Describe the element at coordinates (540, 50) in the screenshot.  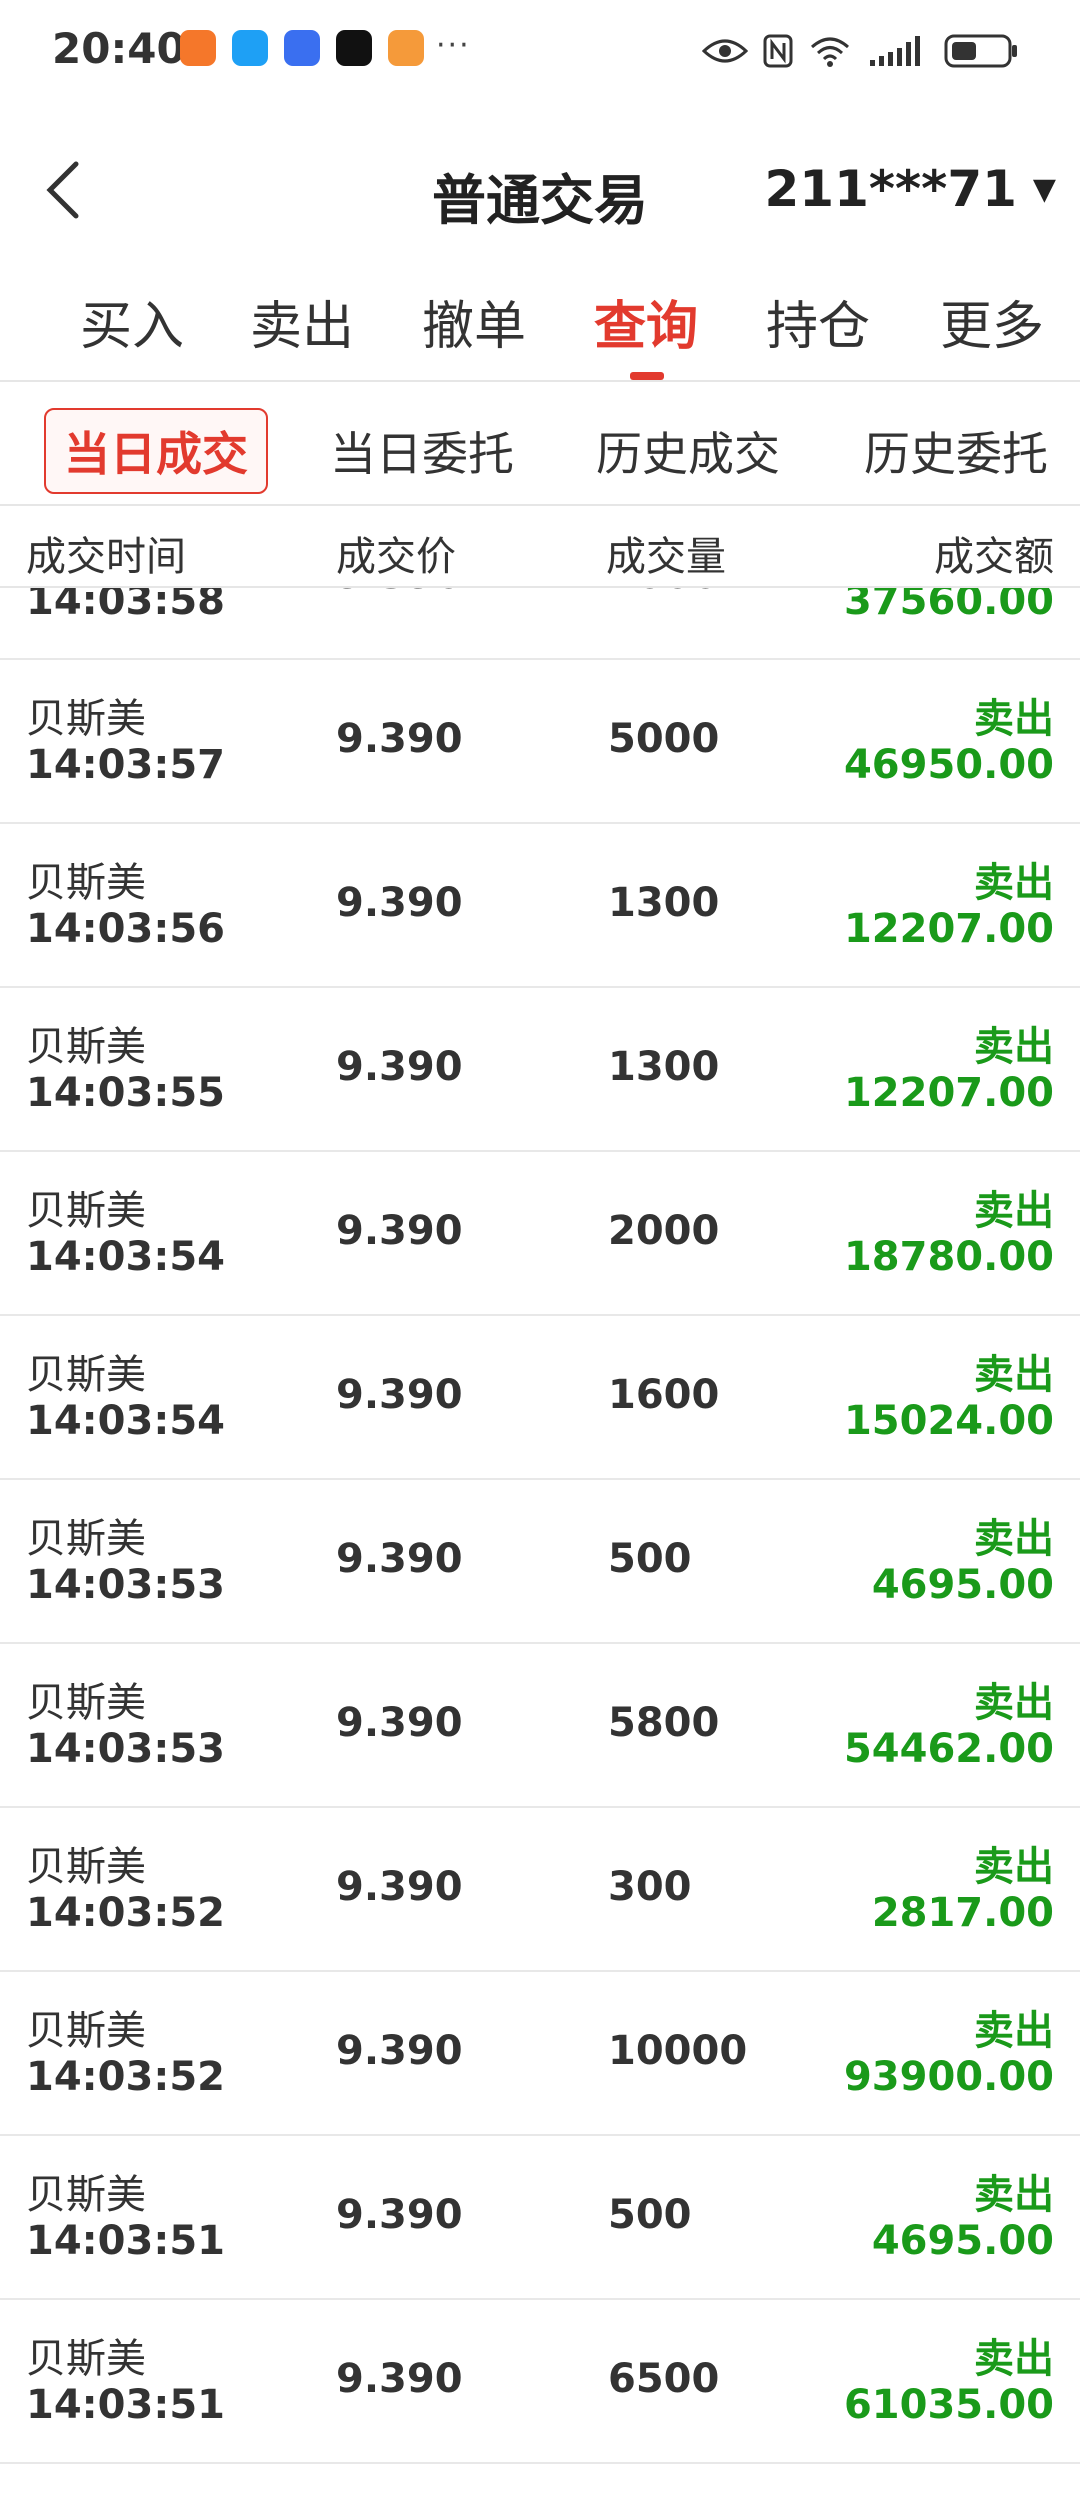
I see `status-bar: 20:40 ···` at that location.